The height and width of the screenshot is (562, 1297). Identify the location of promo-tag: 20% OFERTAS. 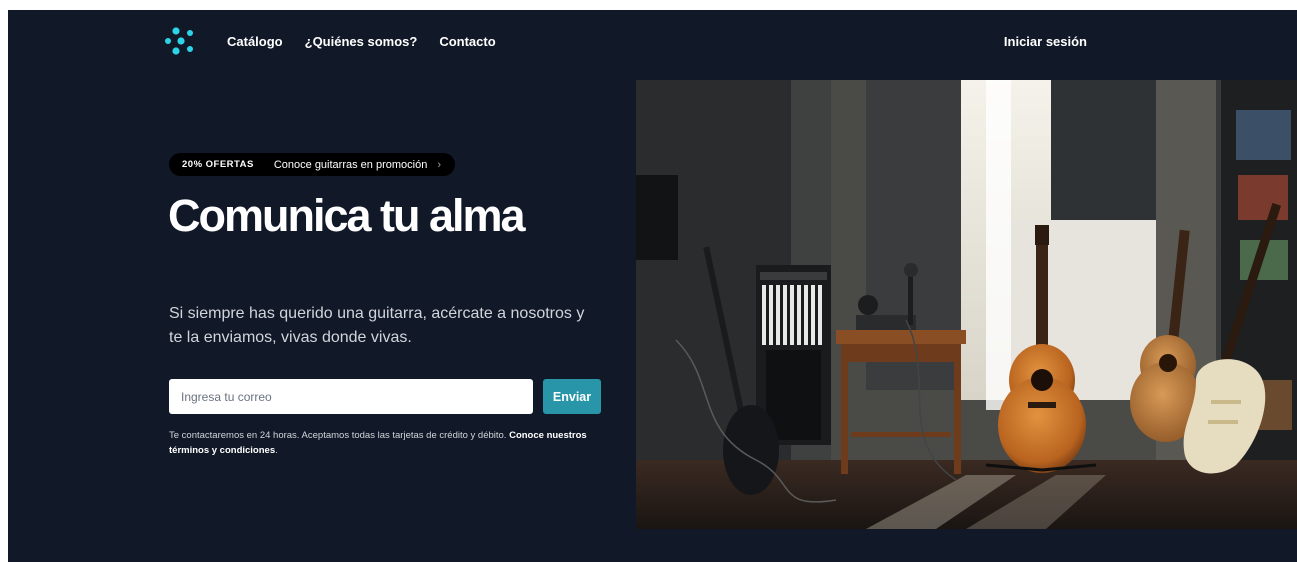
(218, 164).